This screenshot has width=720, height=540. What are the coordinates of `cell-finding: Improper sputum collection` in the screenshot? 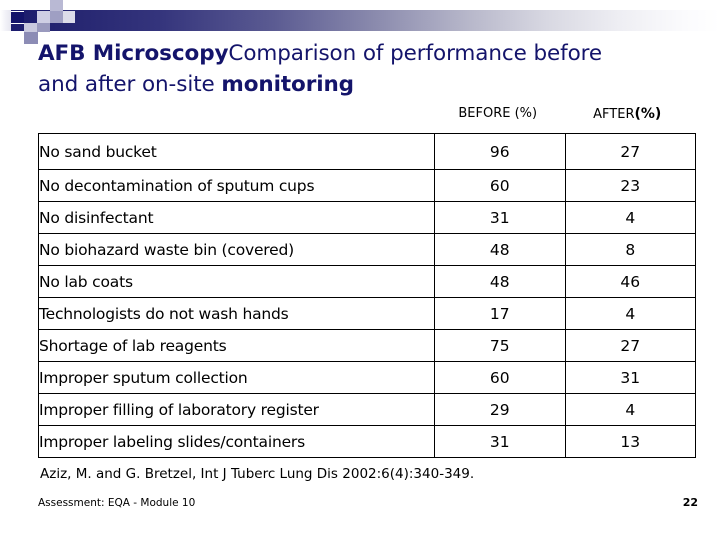 It's located at (236, 377).